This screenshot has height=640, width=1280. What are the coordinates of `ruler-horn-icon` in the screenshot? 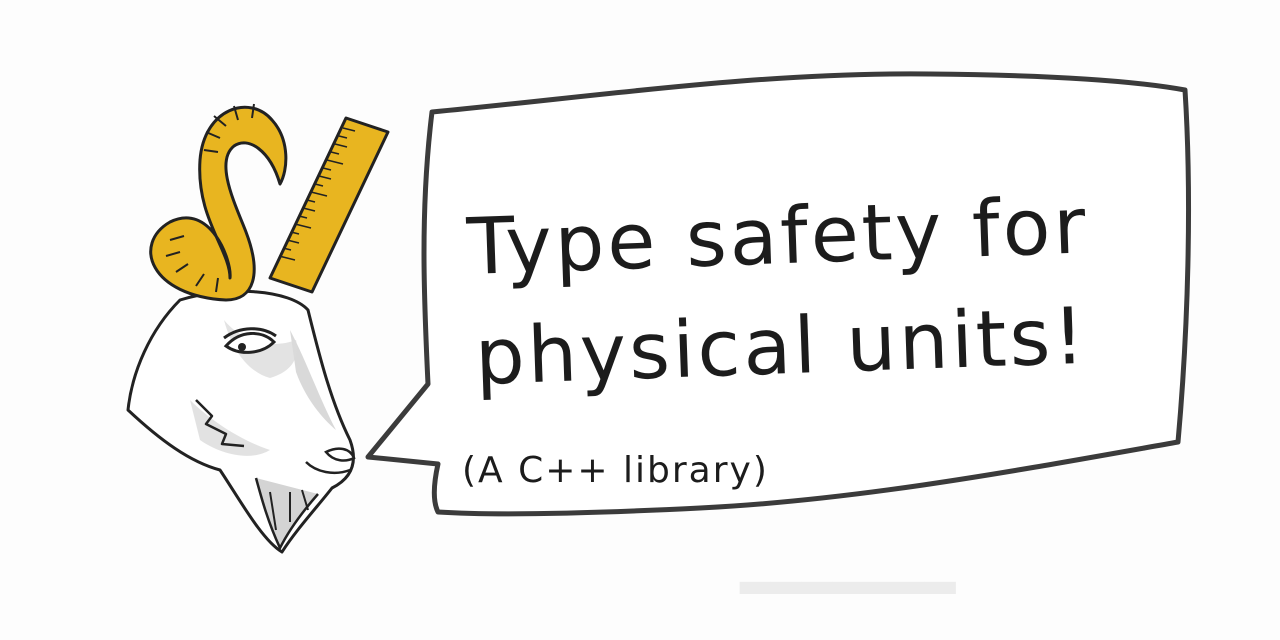 It's located at (329, 205).